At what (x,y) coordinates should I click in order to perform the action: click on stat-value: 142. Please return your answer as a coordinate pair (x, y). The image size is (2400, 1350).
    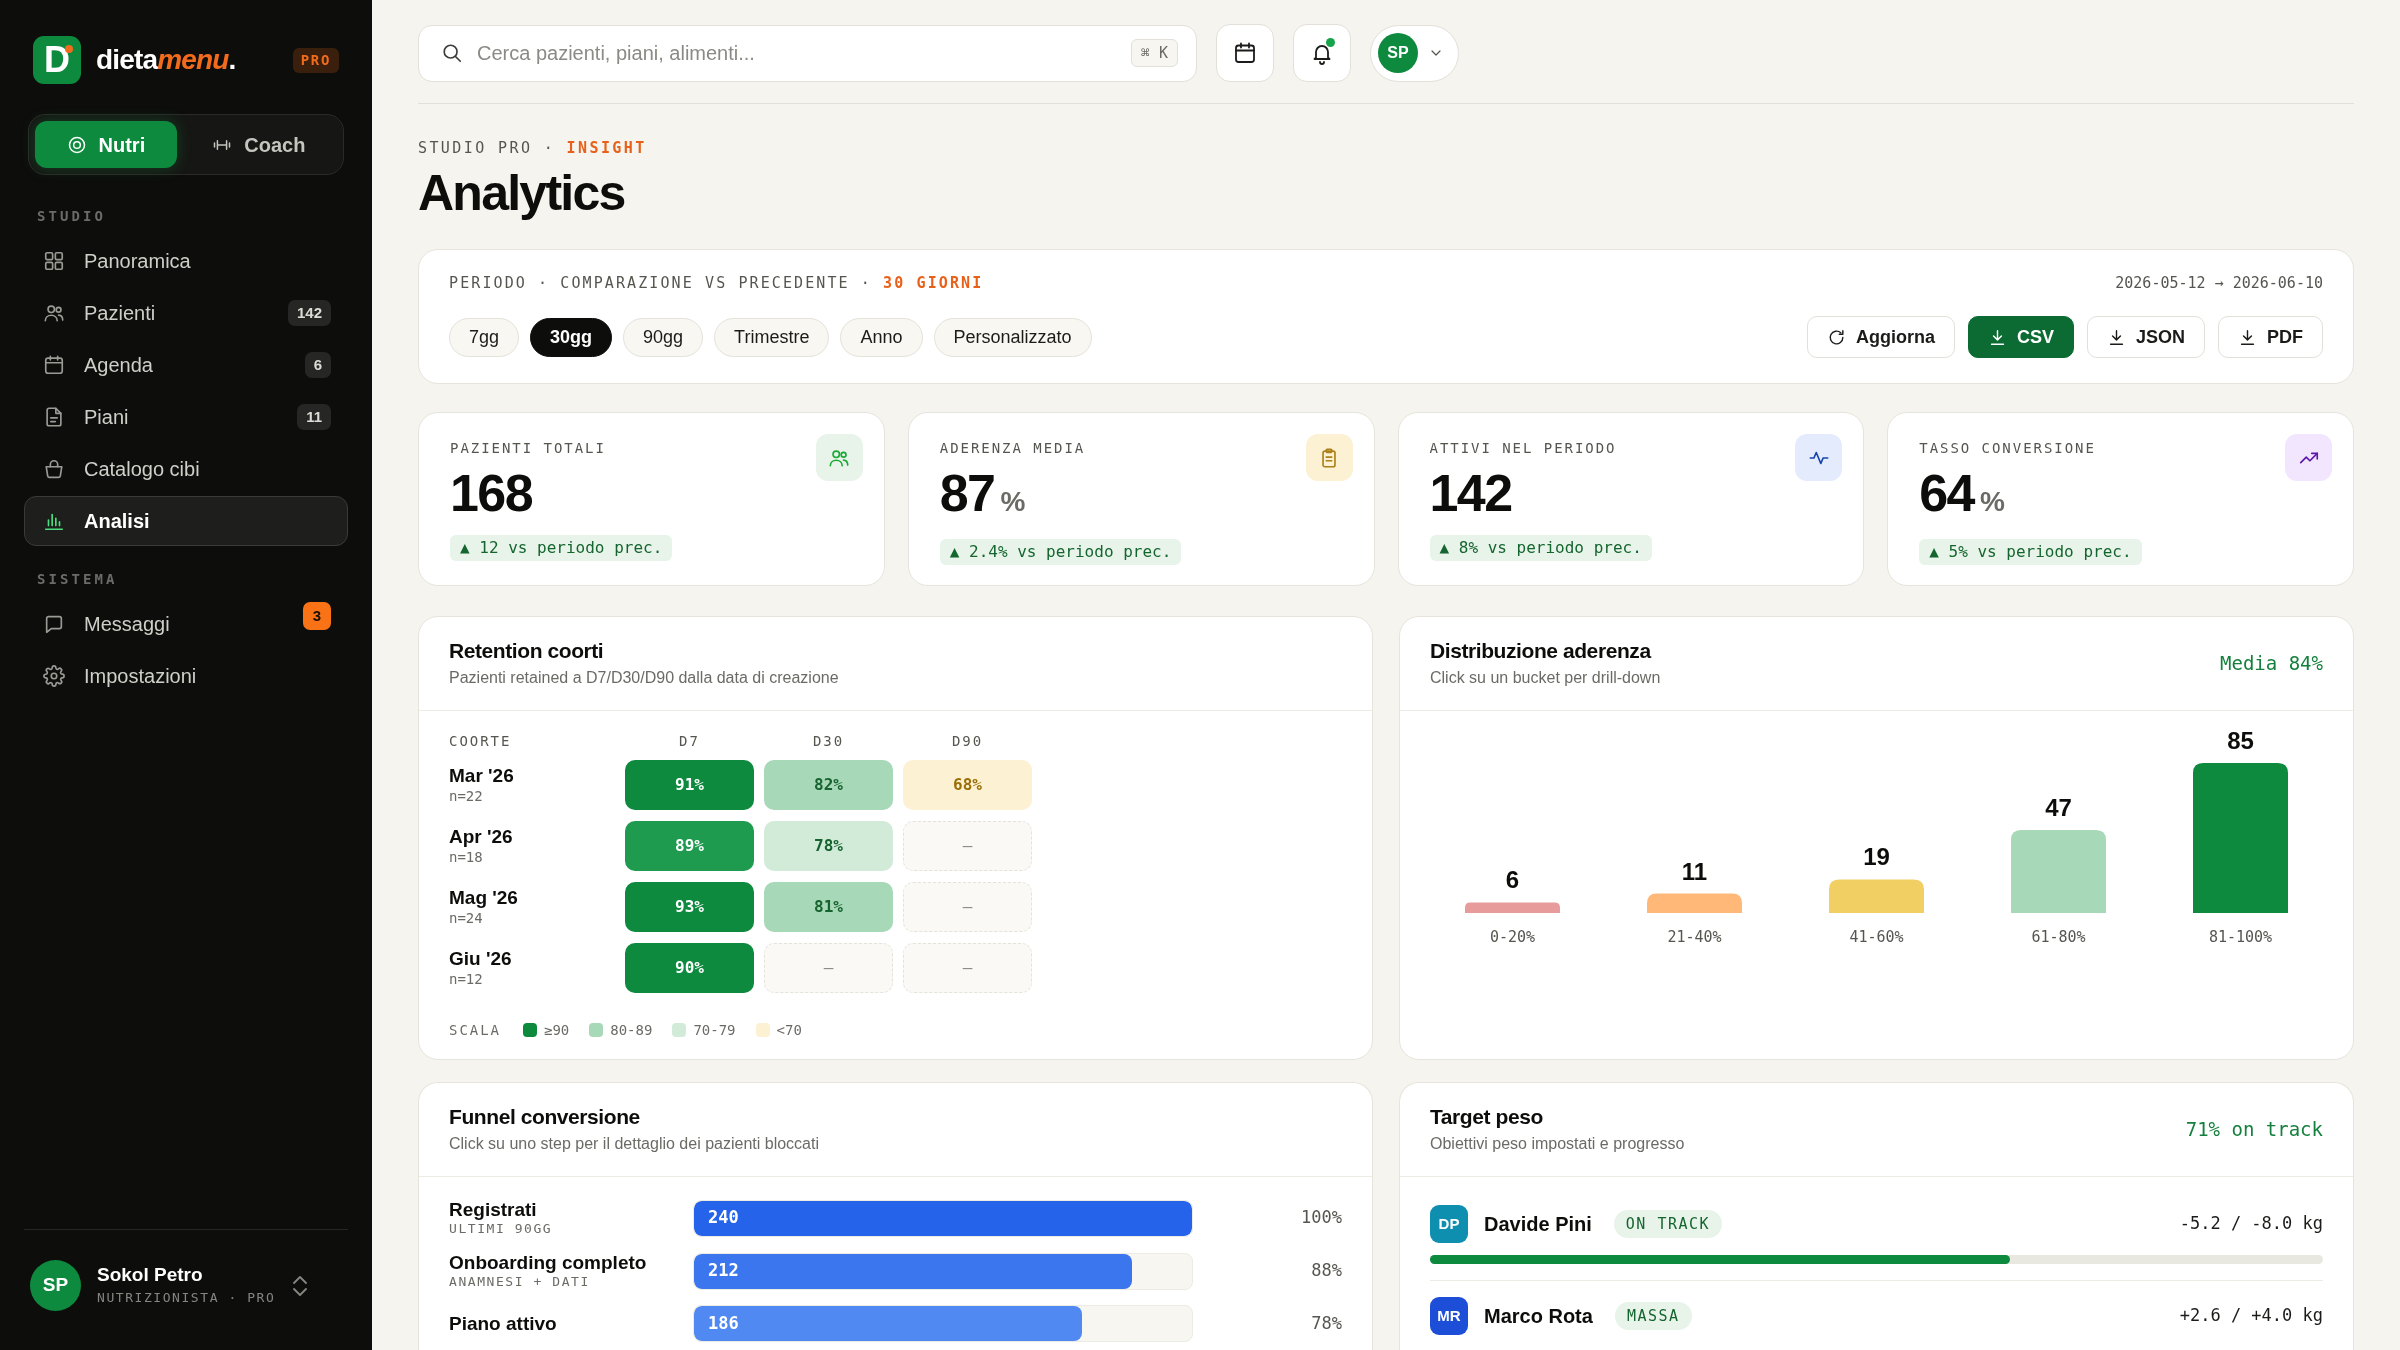
    Looking at the image, I should click on (1470, 493).